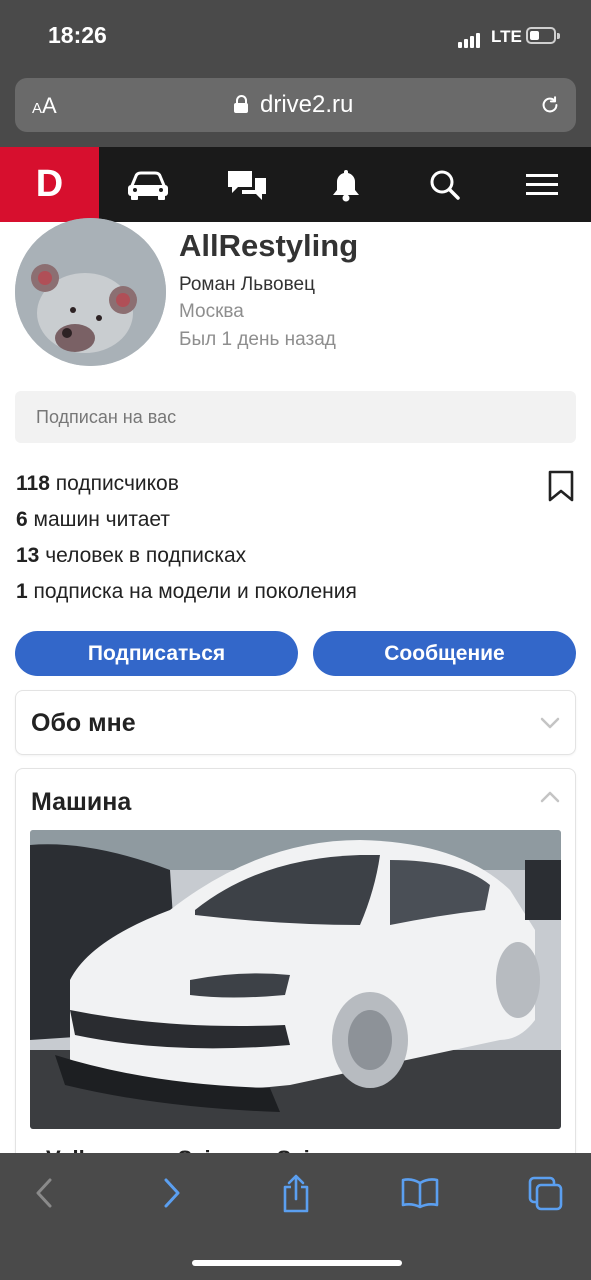 Image resolution: width=591 pixels, height=1280 pixels. I want to click on car-title: Машина, so click(81, 802).